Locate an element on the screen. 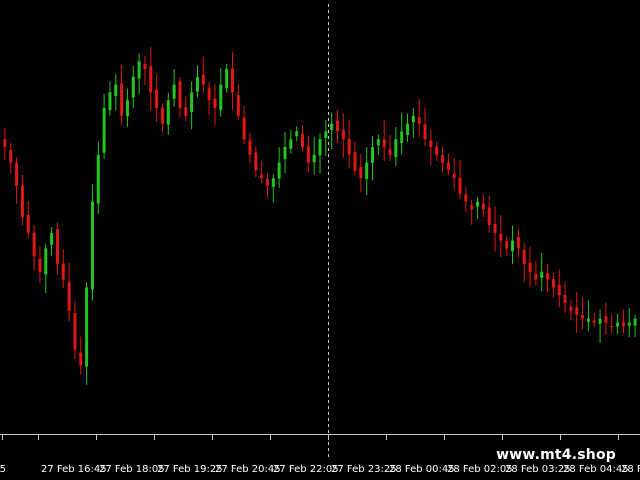  time-tick-label: 27 Feb 16:45 is located at coordinates (74, 469).